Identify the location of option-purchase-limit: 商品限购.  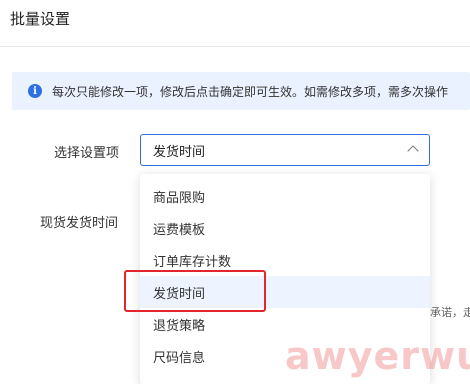
(285, 196).